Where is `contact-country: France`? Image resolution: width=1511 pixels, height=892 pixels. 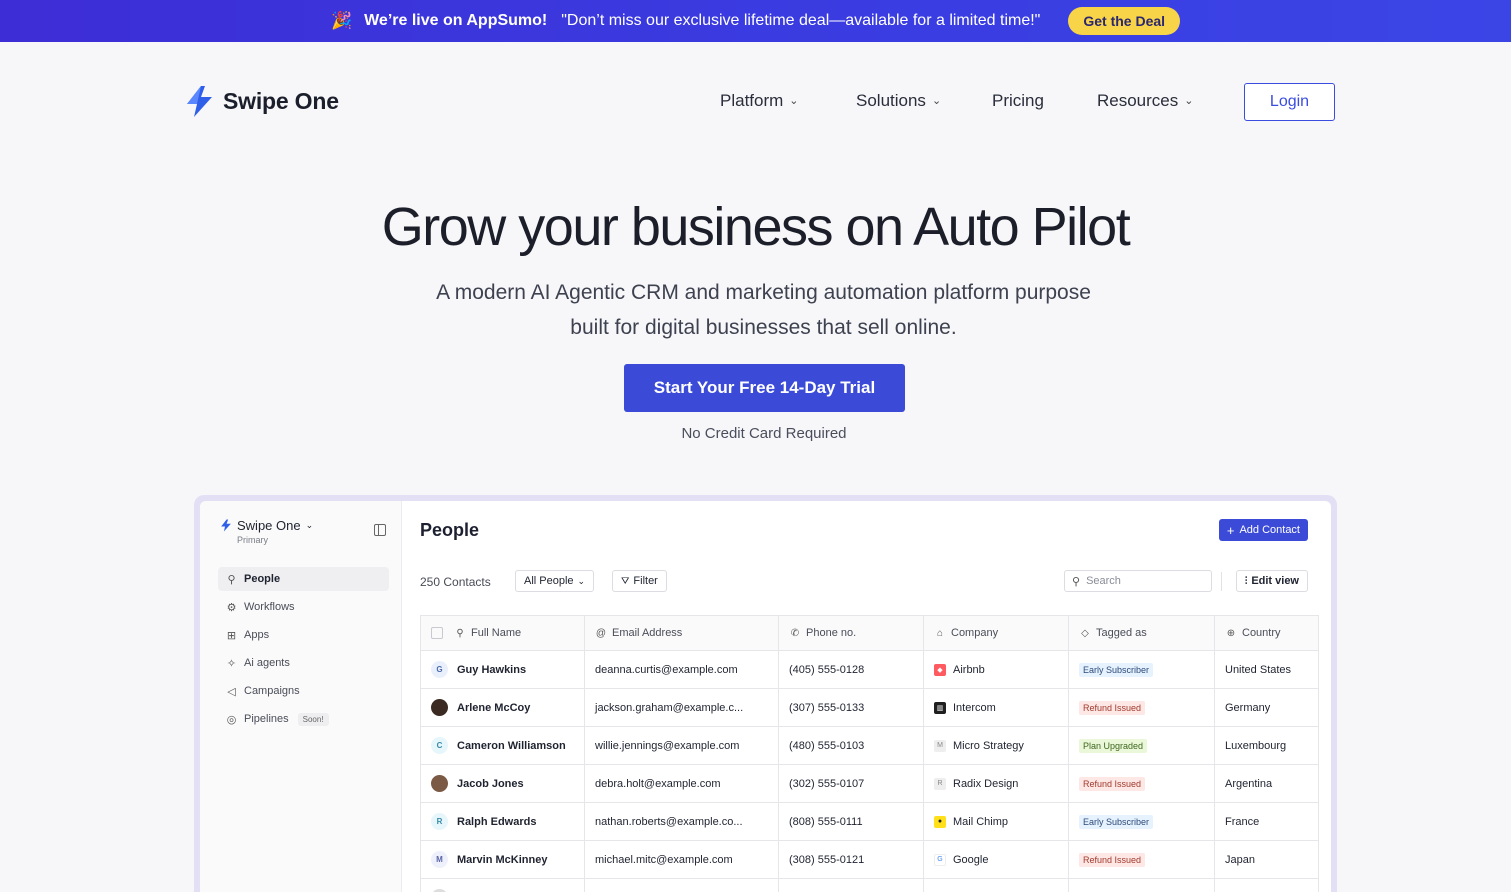
contact-country: France is located at coordinates (1266, 821).